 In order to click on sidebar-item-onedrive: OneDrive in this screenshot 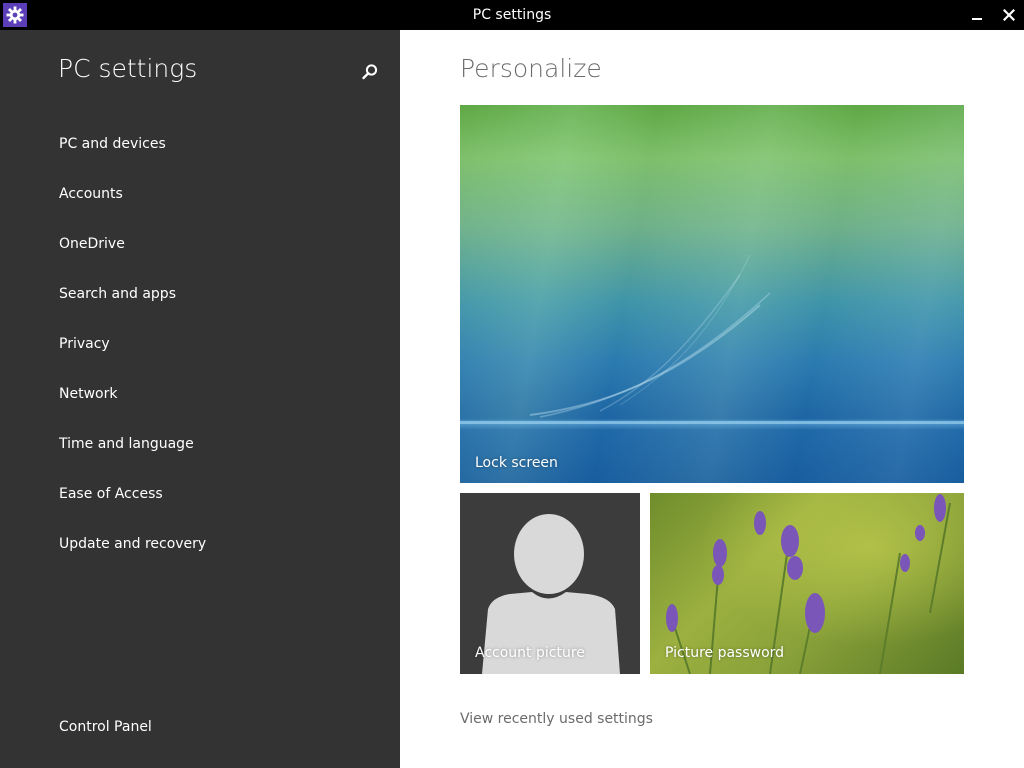, I will do `click(92, 244)`.